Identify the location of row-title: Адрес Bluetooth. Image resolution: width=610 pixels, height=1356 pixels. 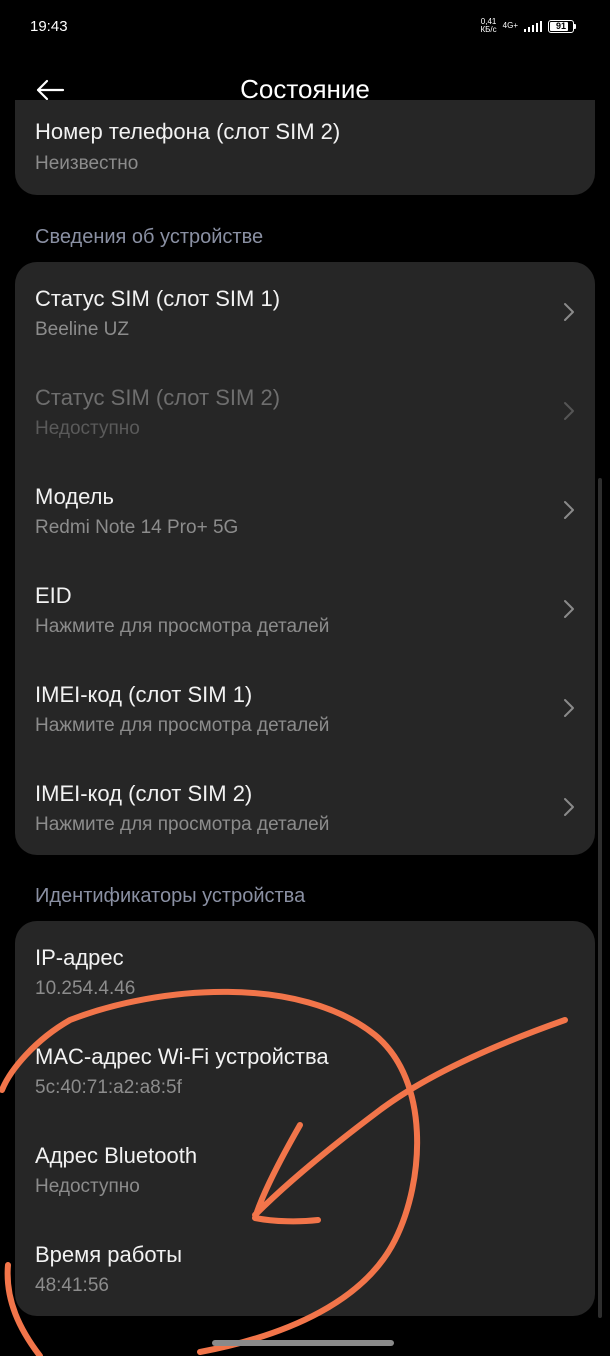
(116, 1155).